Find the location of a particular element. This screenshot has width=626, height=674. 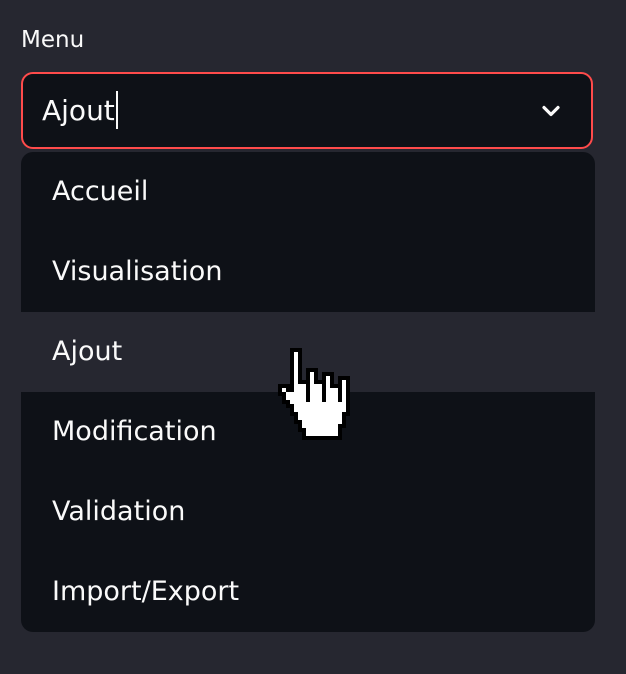

menu-select-value: Ajout is located at coordinates (78, 110).